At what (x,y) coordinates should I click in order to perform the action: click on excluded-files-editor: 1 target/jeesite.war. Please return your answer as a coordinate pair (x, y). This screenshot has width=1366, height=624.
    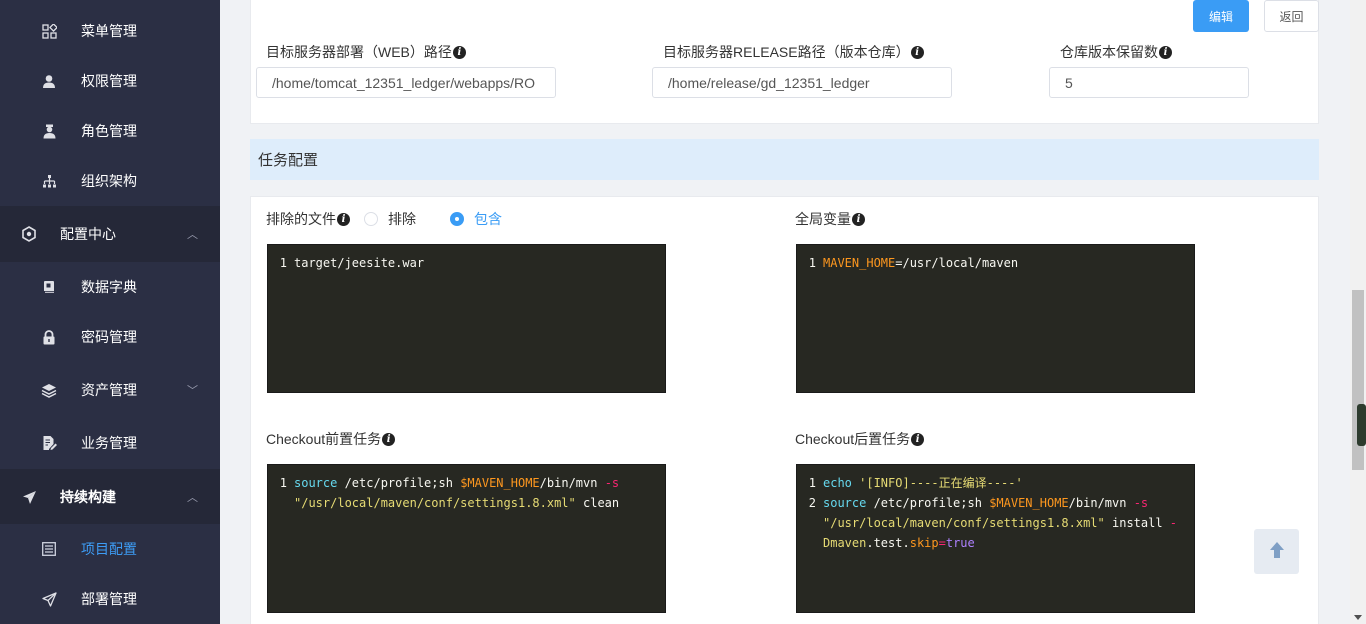
    Looking at the image, I should click on (466, 318).